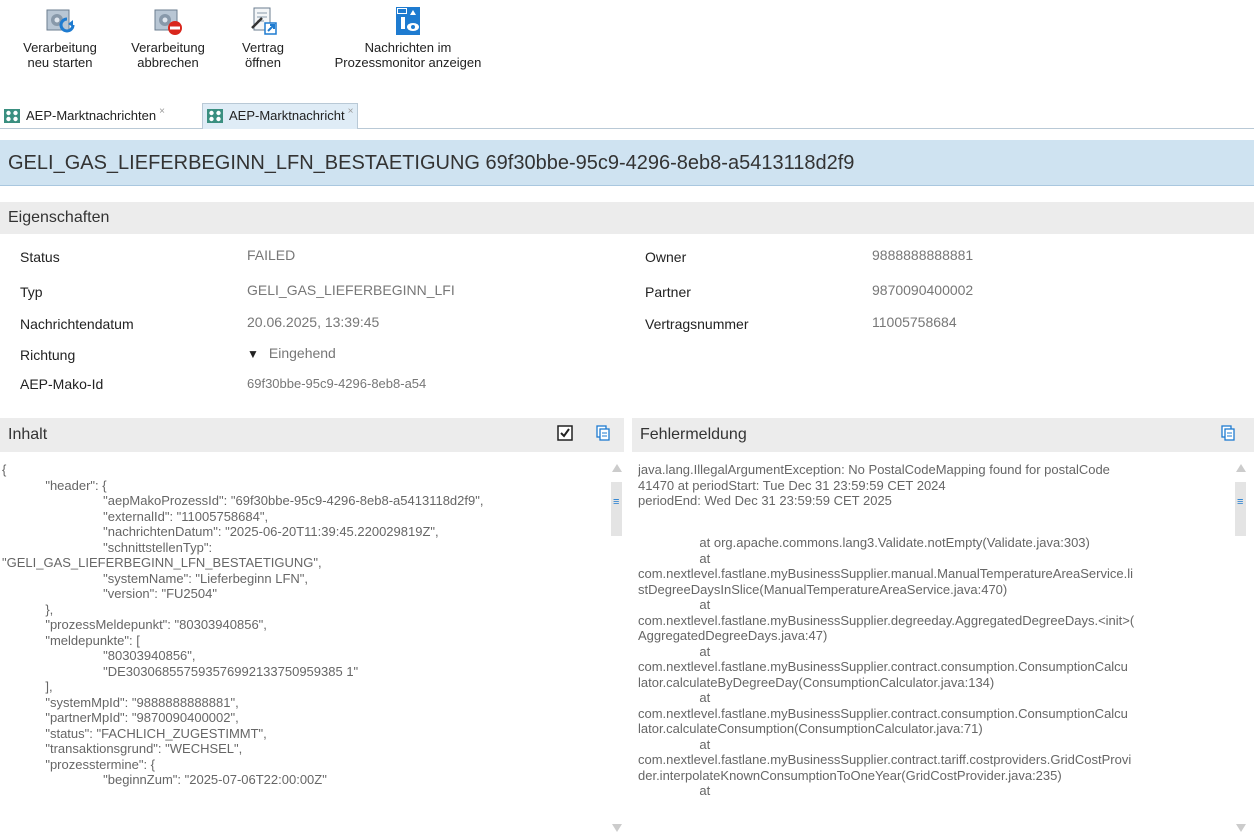 The height and width of the screenshot is (839, 1254). Describe the element at coordinates (4, 469) in the screenshot. I see `code-line: {` at that location.